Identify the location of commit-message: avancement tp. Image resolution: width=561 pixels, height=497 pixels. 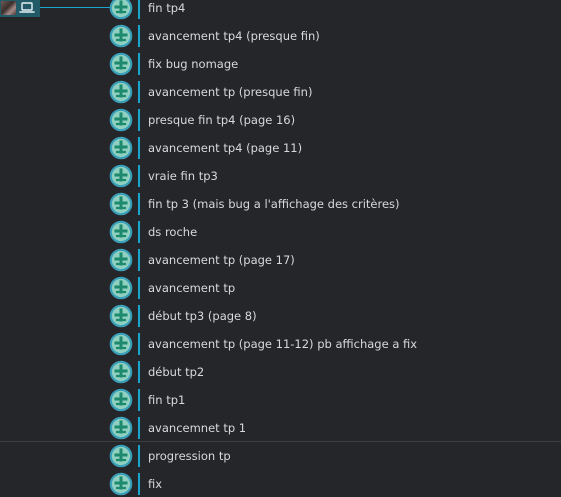
(192, 288).